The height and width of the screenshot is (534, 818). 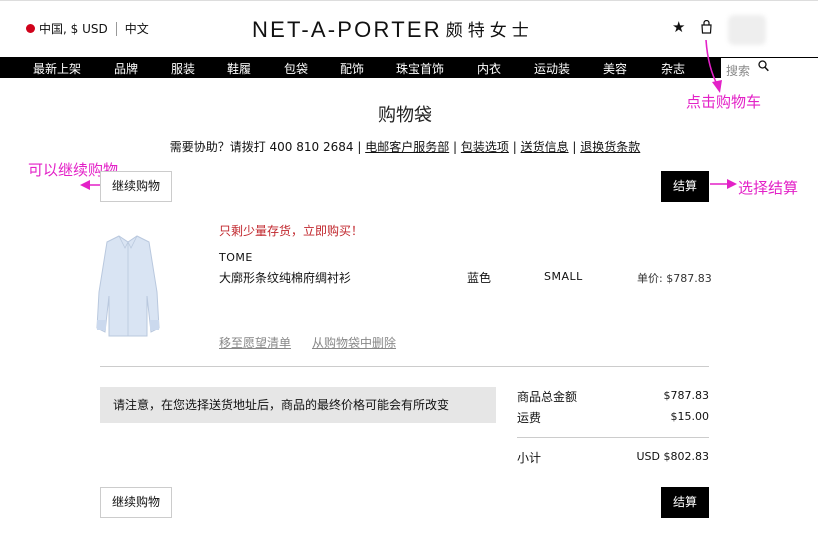 What do you see at coordinates (347, 29) in the screenshot?
I see `logo-latin: NET-A-PORTER` at bounding box center [347, 29].